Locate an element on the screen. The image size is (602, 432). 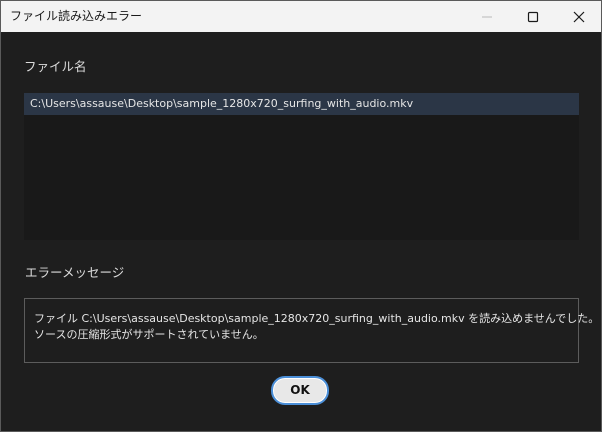
maximize-icon is located at coordinates (533, 17).